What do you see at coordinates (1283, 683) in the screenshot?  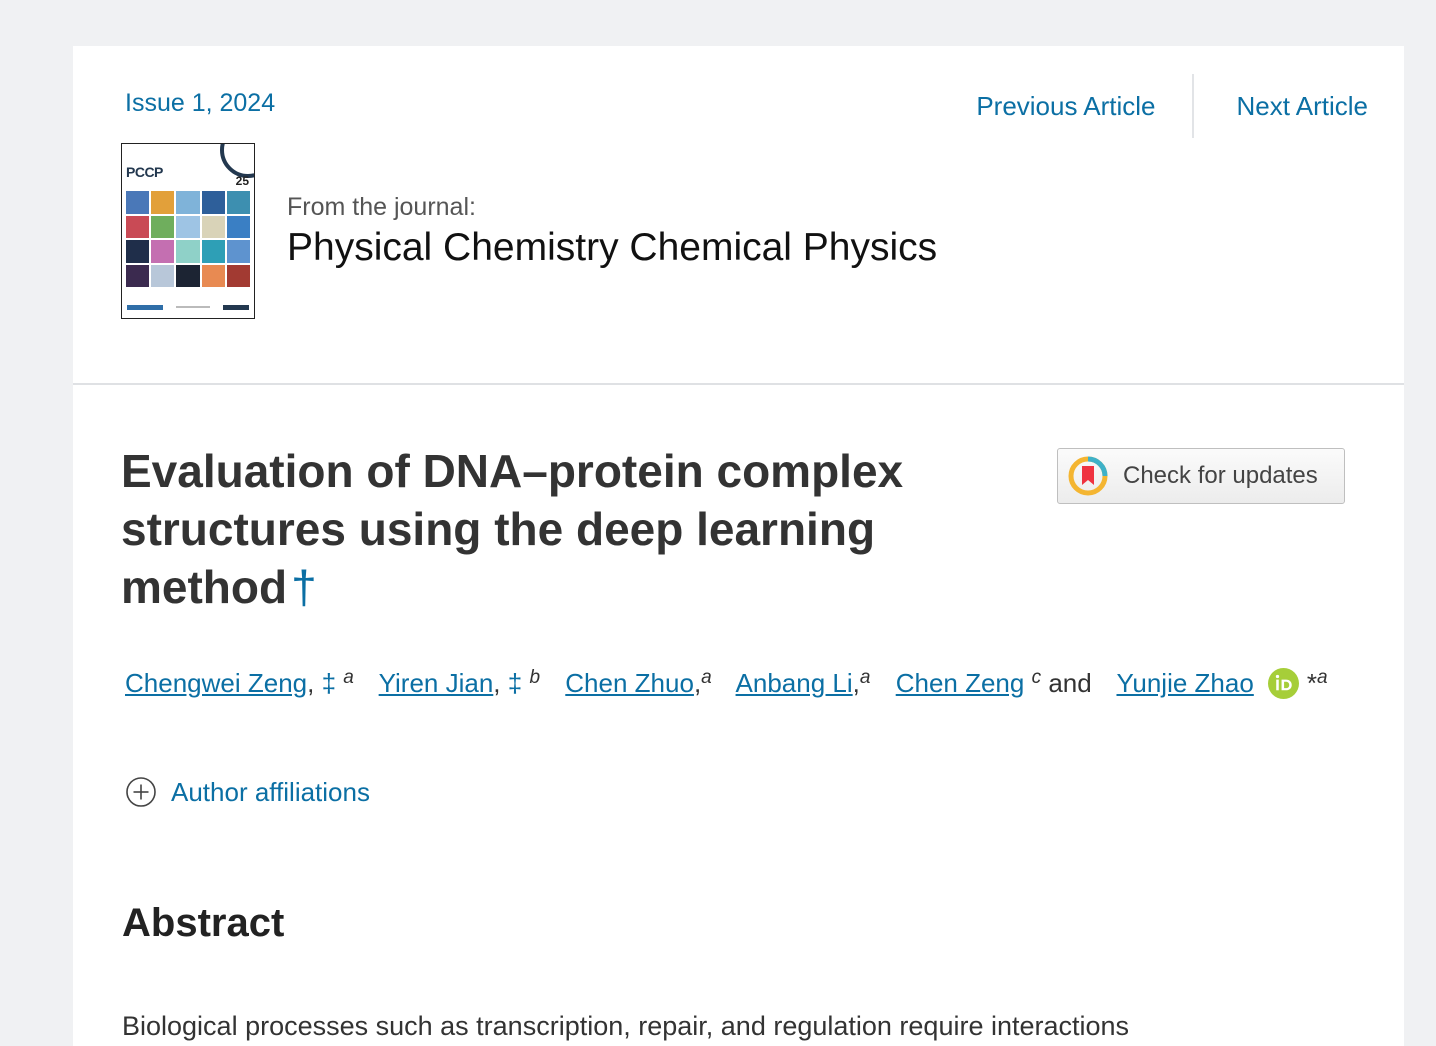 I see `orcid-icon` at bounding box center [1283, 683].